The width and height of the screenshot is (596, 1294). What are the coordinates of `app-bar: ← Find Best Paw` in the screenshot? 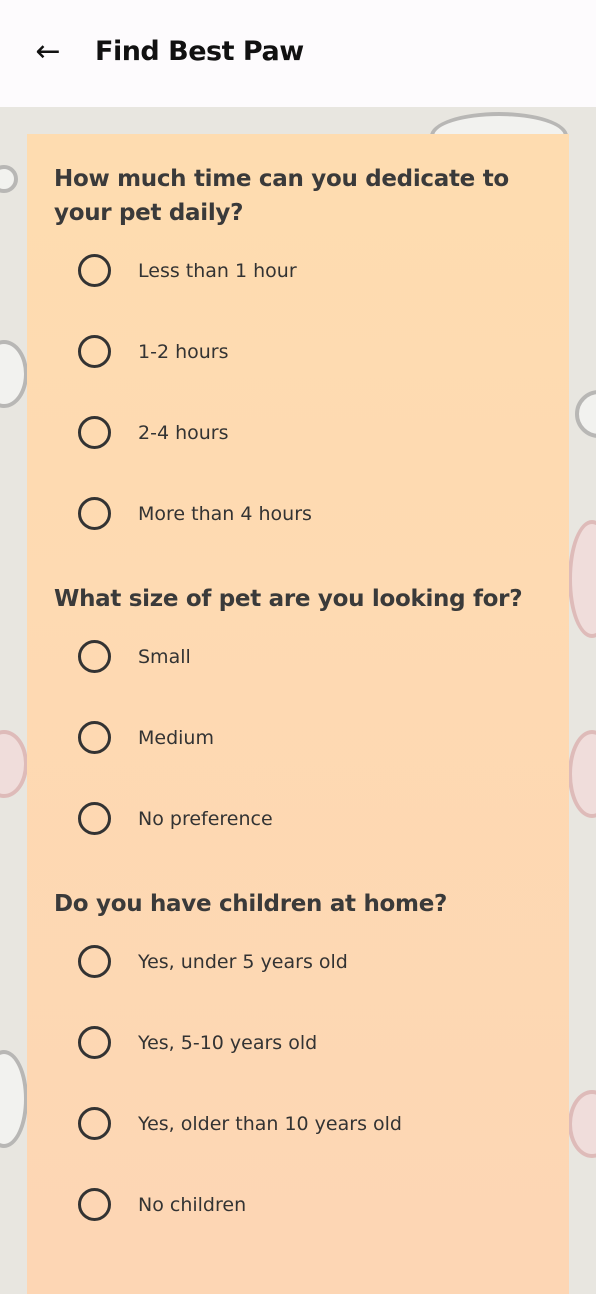 It's located at (298, 53).